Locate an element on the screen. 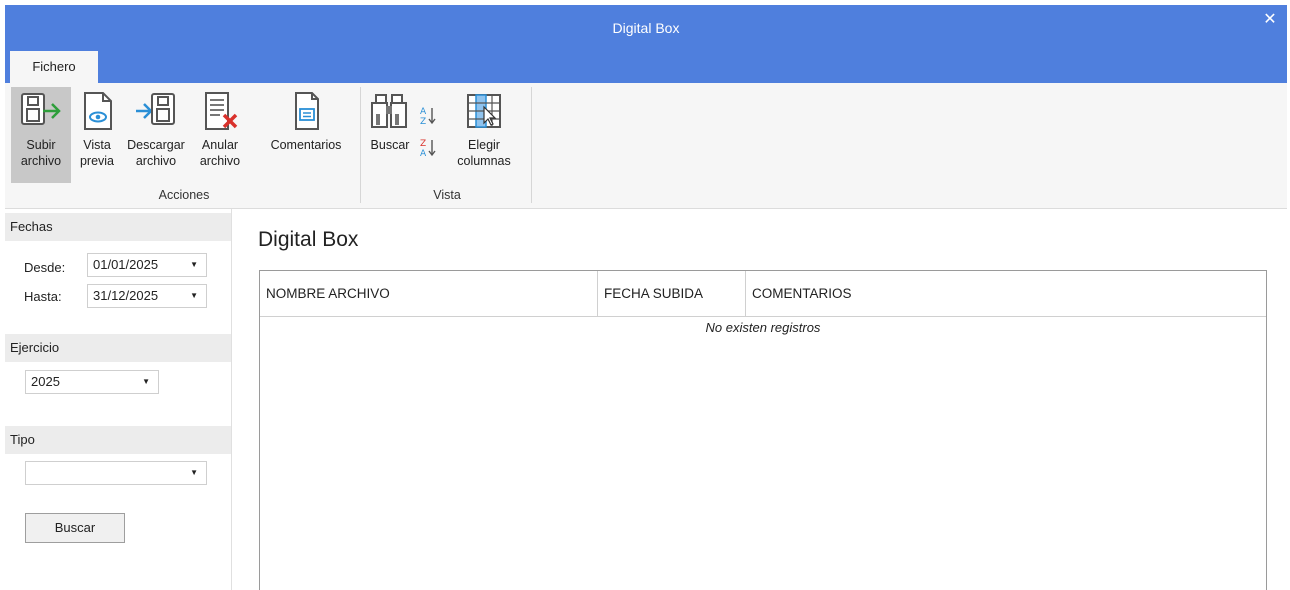 The width and height of the screenshot is (1290, 590). section-header-ejercicio: Ejercicio is located at coordinates (118, 348).